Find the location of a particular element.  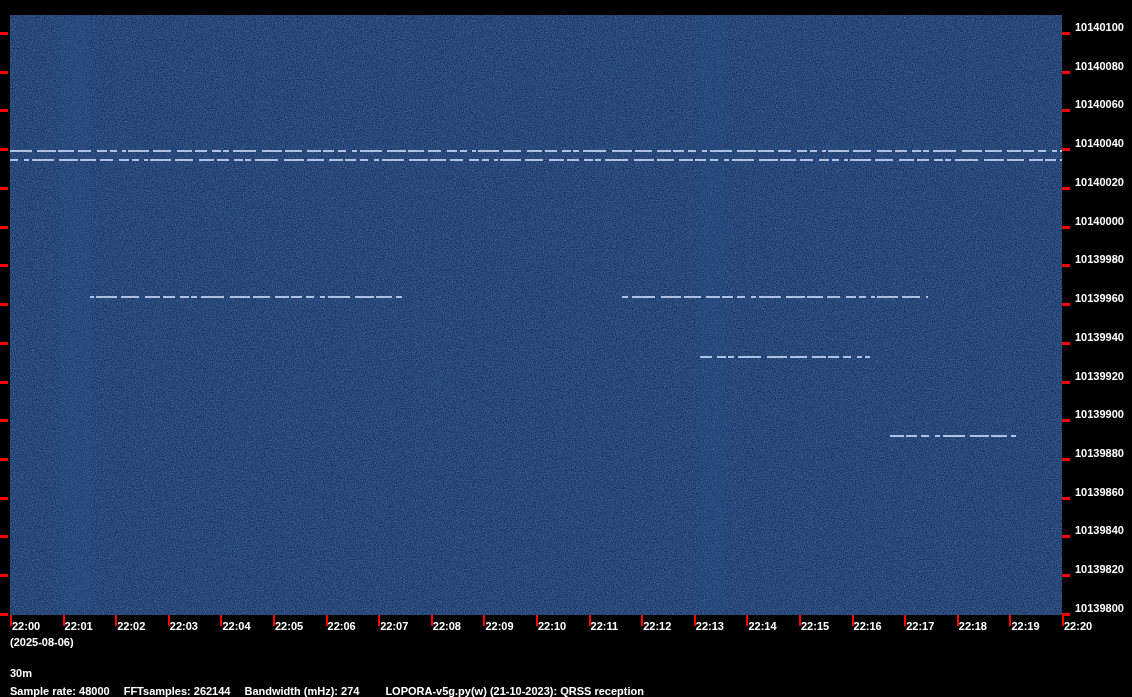

time-label: 22:11 is located at coordinates (604, 626).